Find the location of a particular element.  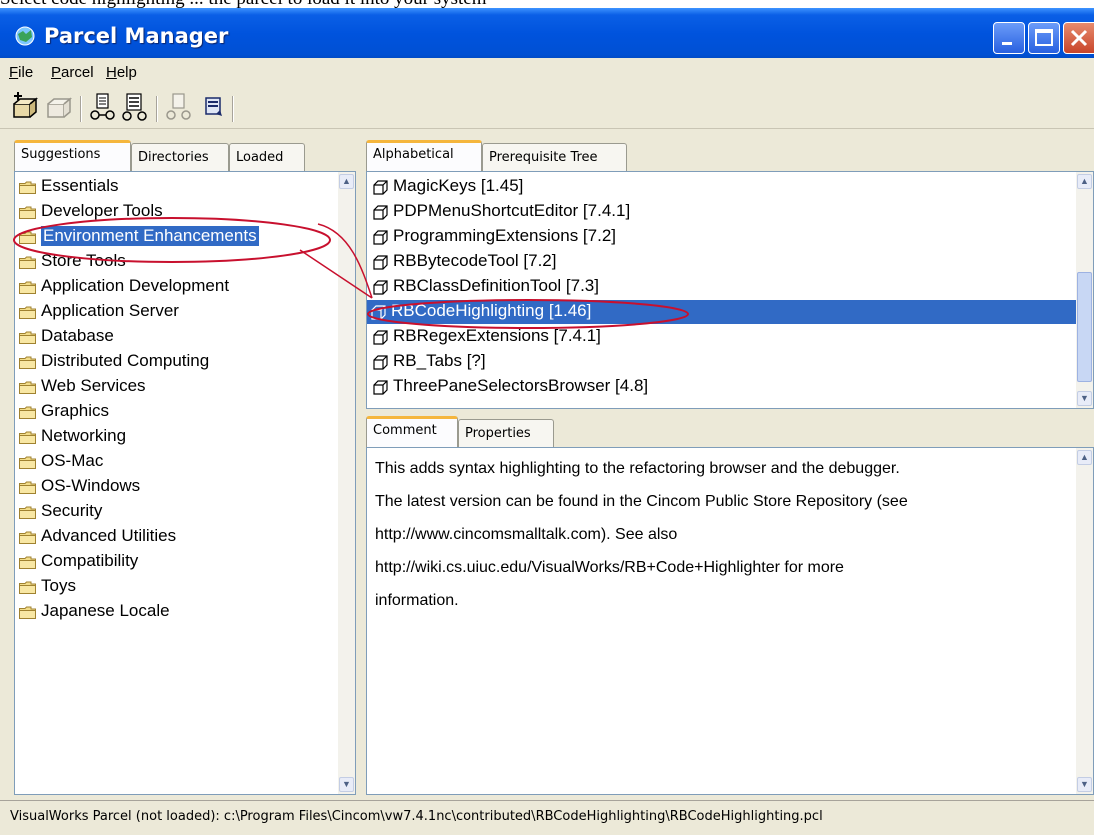

parcel-label: MagicKeys [1.45] is located at coordinates (458, 185).